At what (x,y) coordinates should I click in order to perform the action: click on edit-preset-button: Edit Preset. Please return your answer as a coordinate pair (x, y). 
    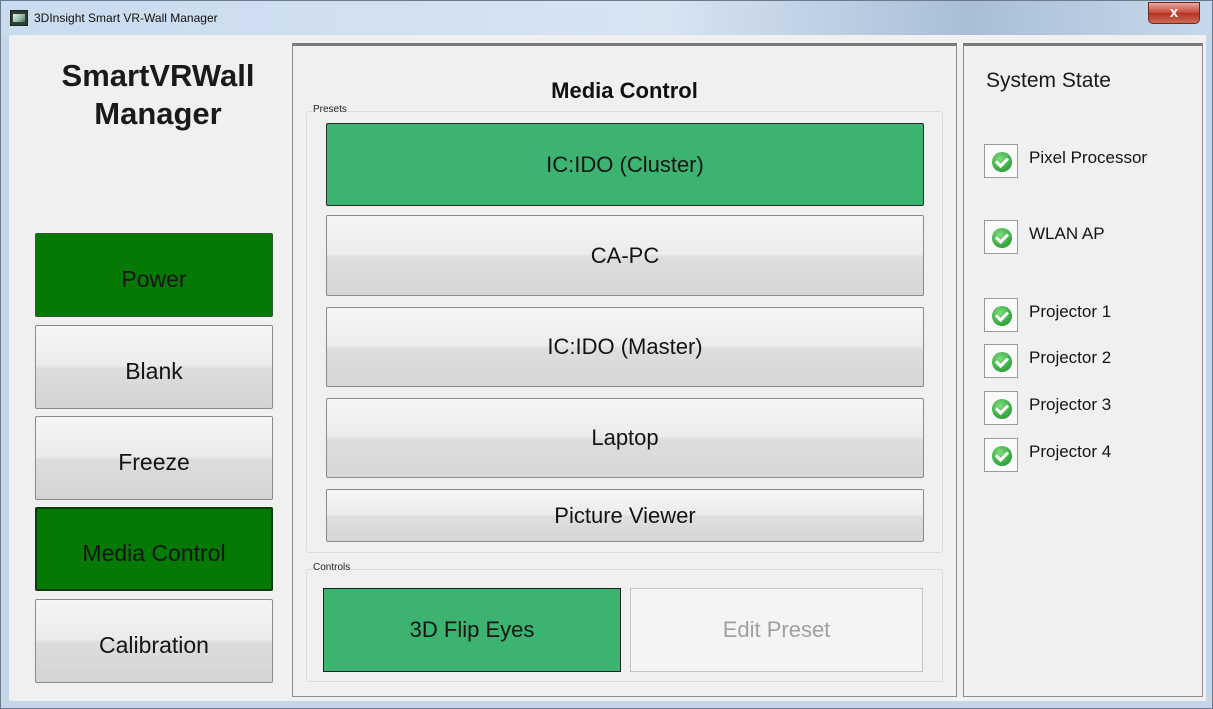
    Looking at the image, I should click on (776, 630).